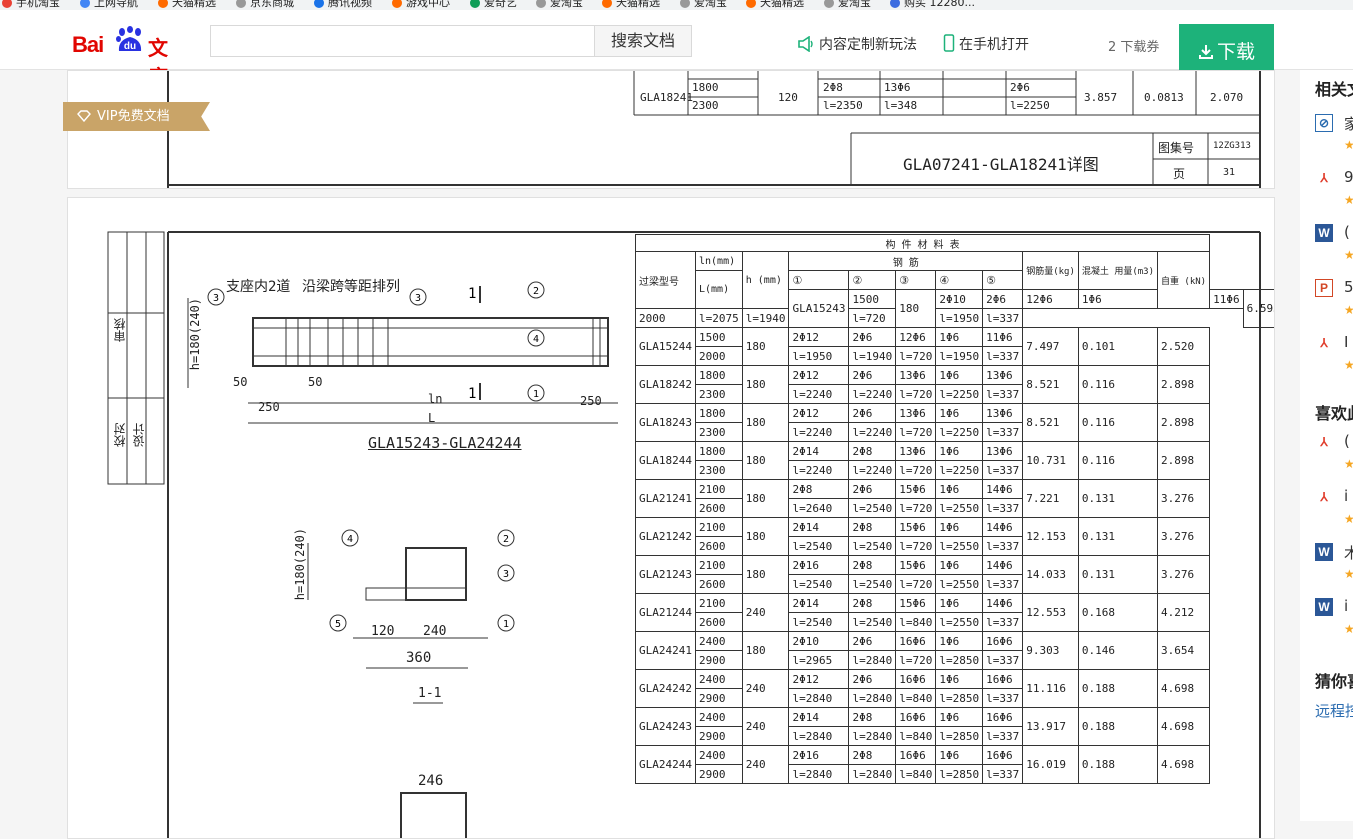 Image resolution: width=1353 pixels, height=839 pixels. Describe the element at coordinates (1118, 688) in the screenshot. I see `row-concrete: 0.188` at that location.